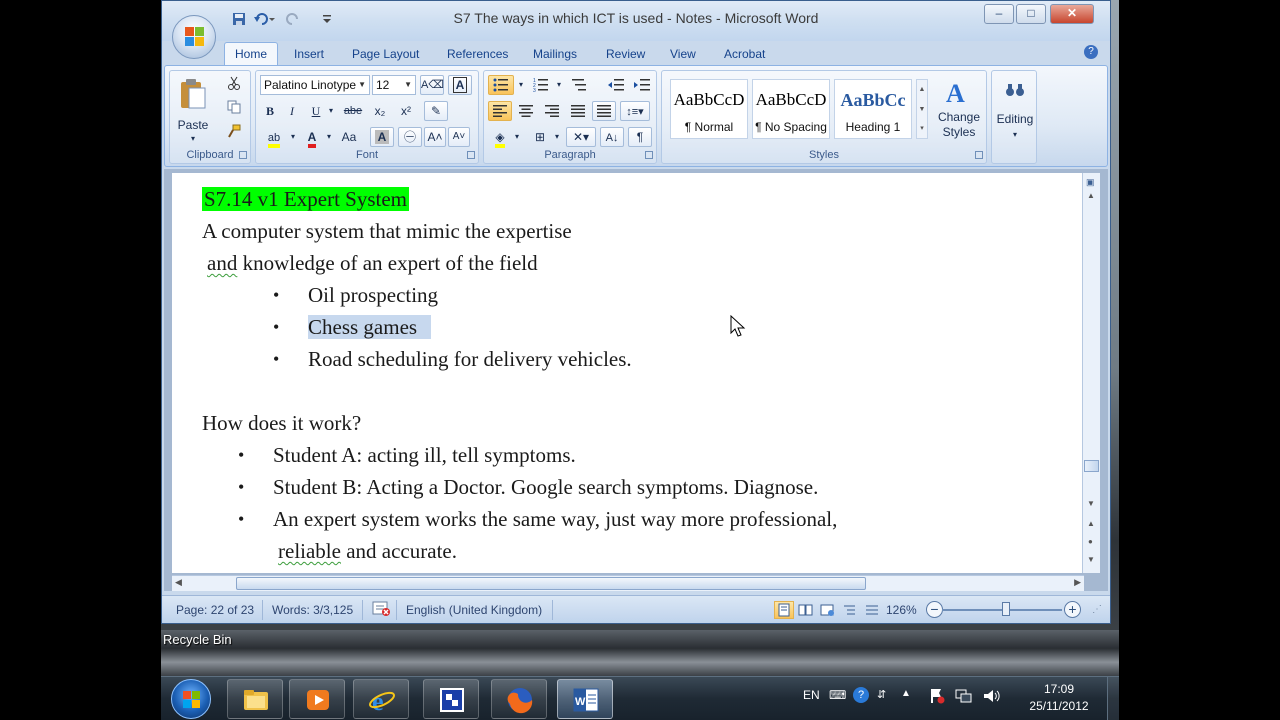 The height and width of the screenshot is (720, 1280). I want to click on horizontal-scrollbar: ◀ ▶, so click(628, 583).